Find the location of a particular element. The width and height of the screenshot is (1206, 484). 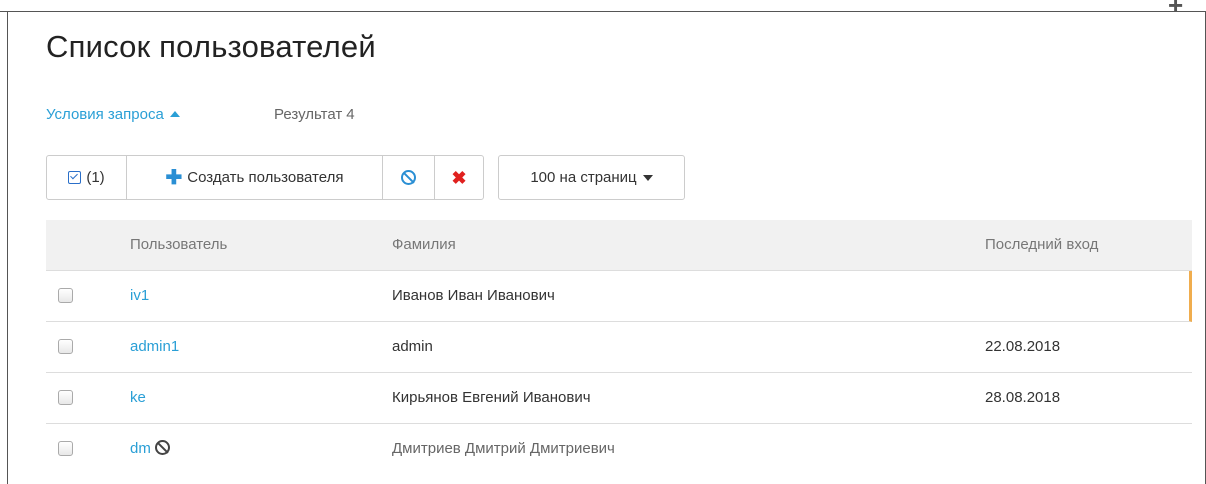

delete-x-icon: ✖ is located at coordinates (459, 177).